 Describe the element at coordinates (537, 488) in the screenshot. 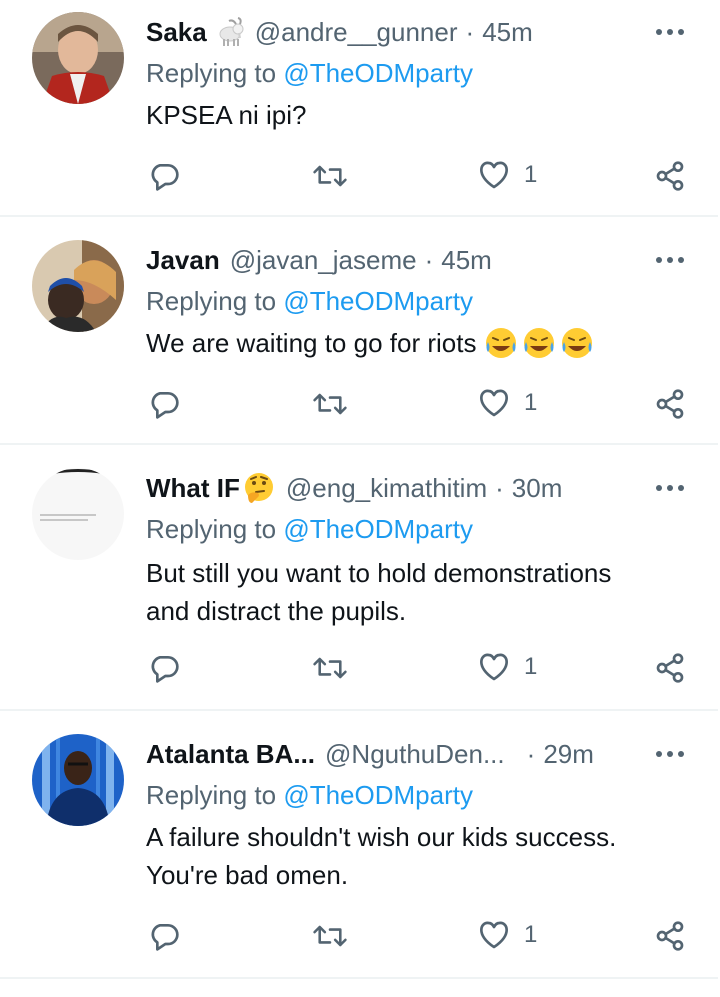

I see `timestamp: 30m` at that location.